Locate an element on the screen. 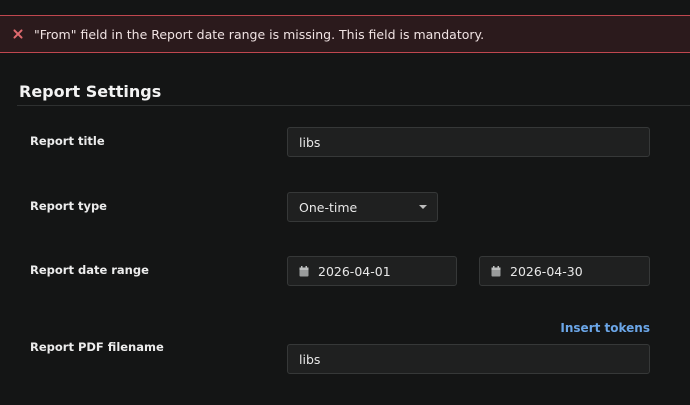 The image size is (690, 405). report-type-value: One-time is located at coordinates (328, 207).